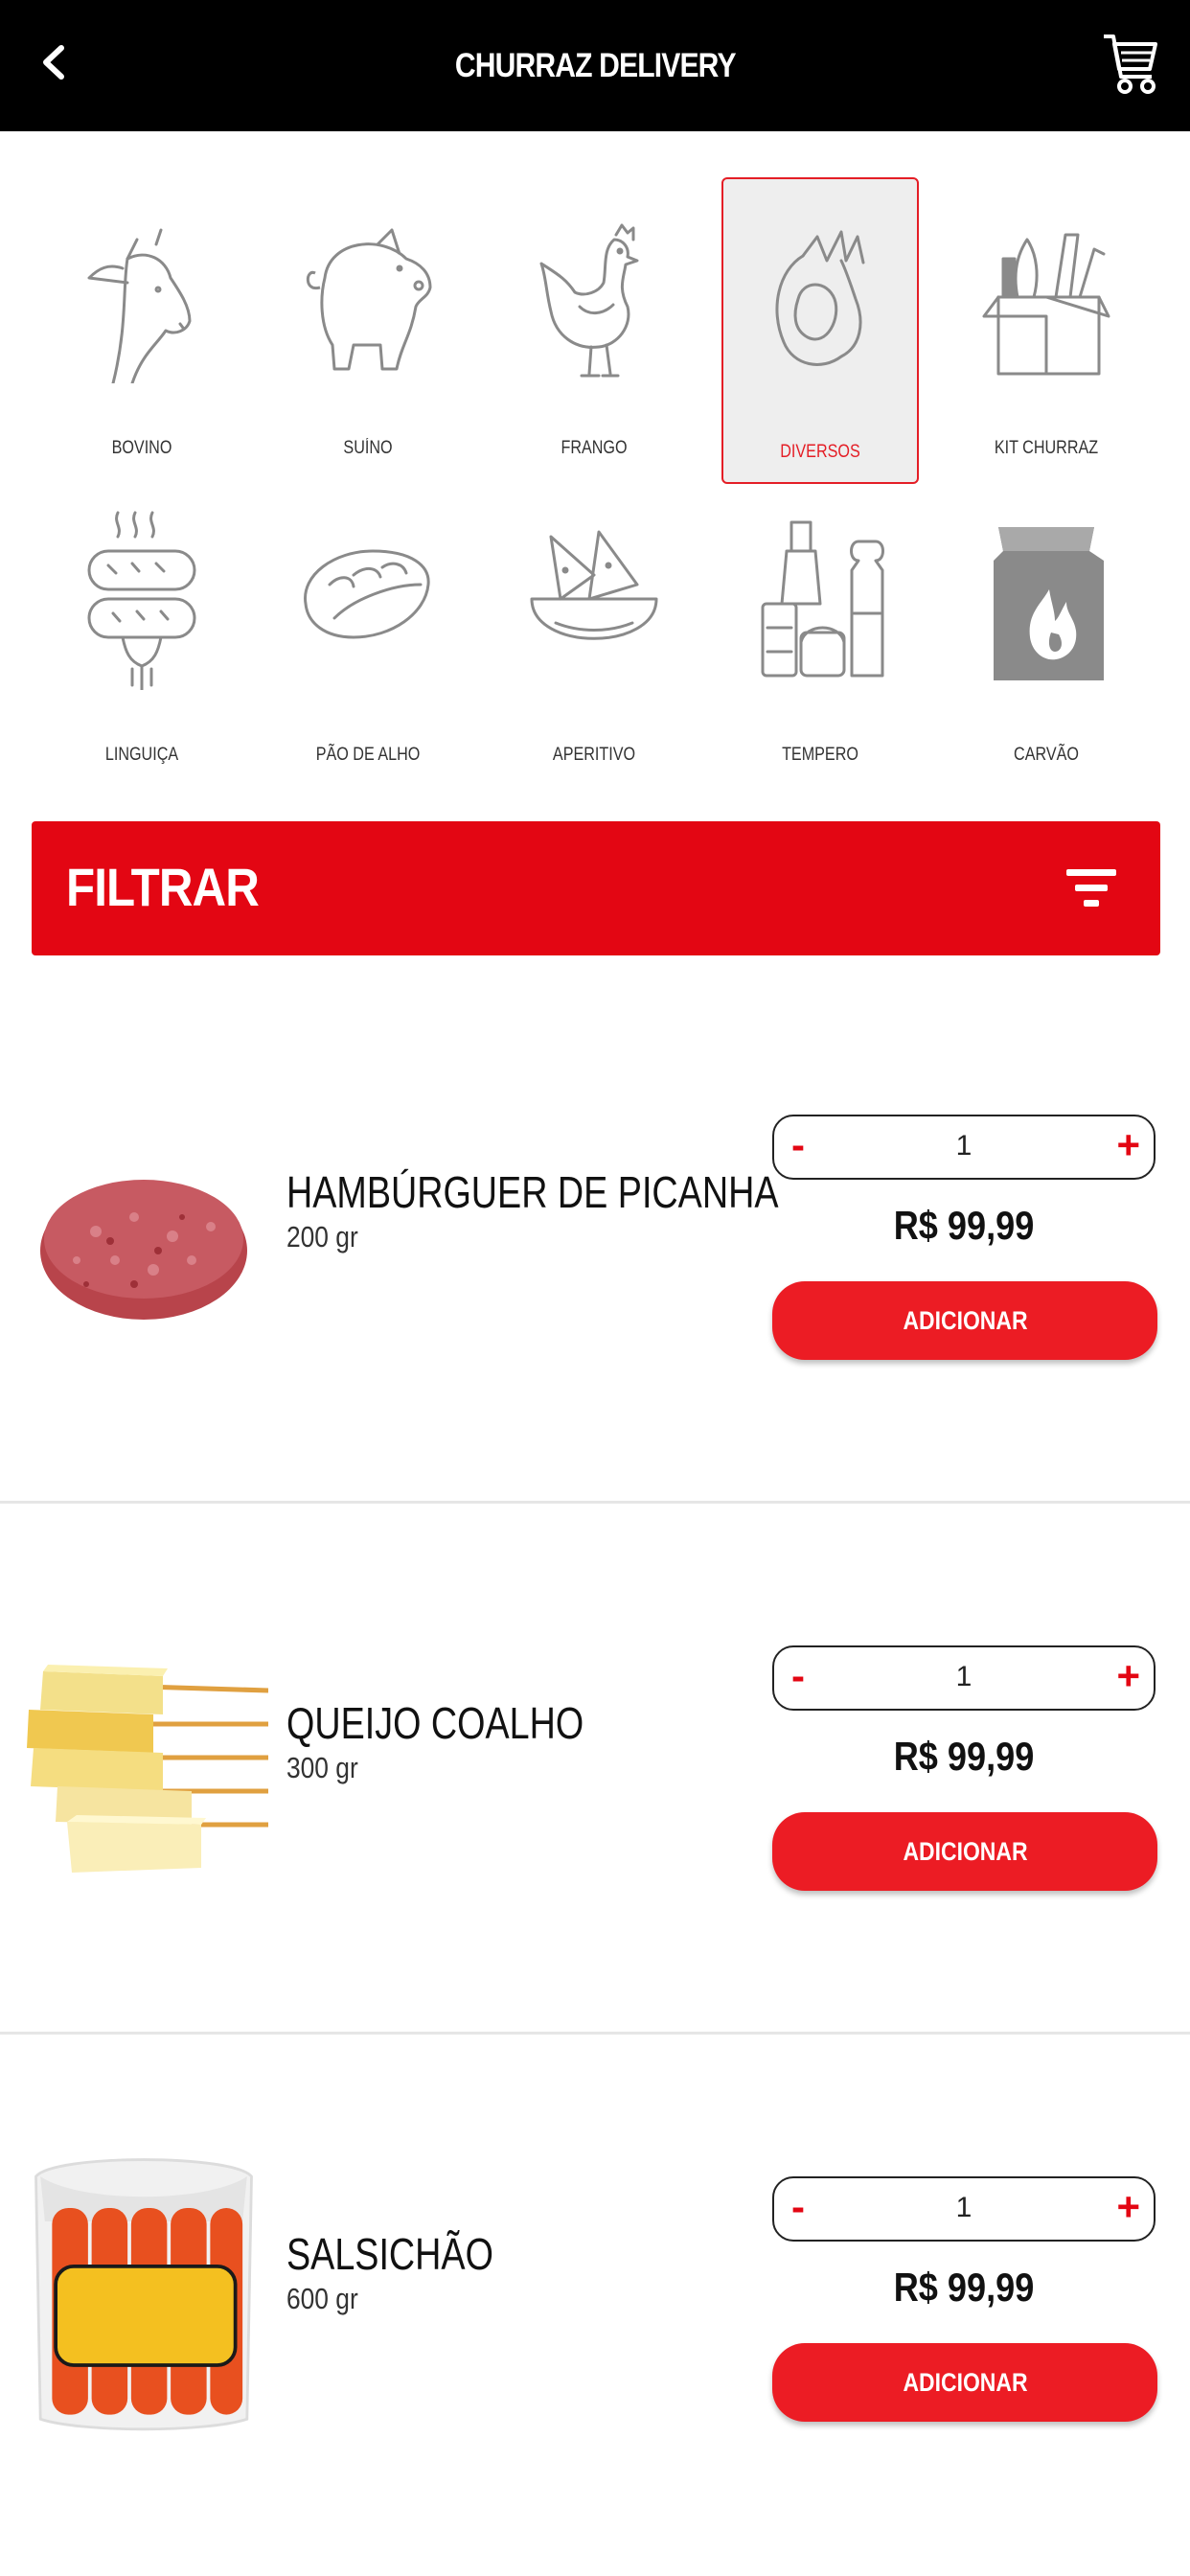  What do you see at coordinates (532, 1192) in the screenshot?
I see `product-name: HAMBÚRGUER DE PICANHA` at bounding box center [532, 1192].